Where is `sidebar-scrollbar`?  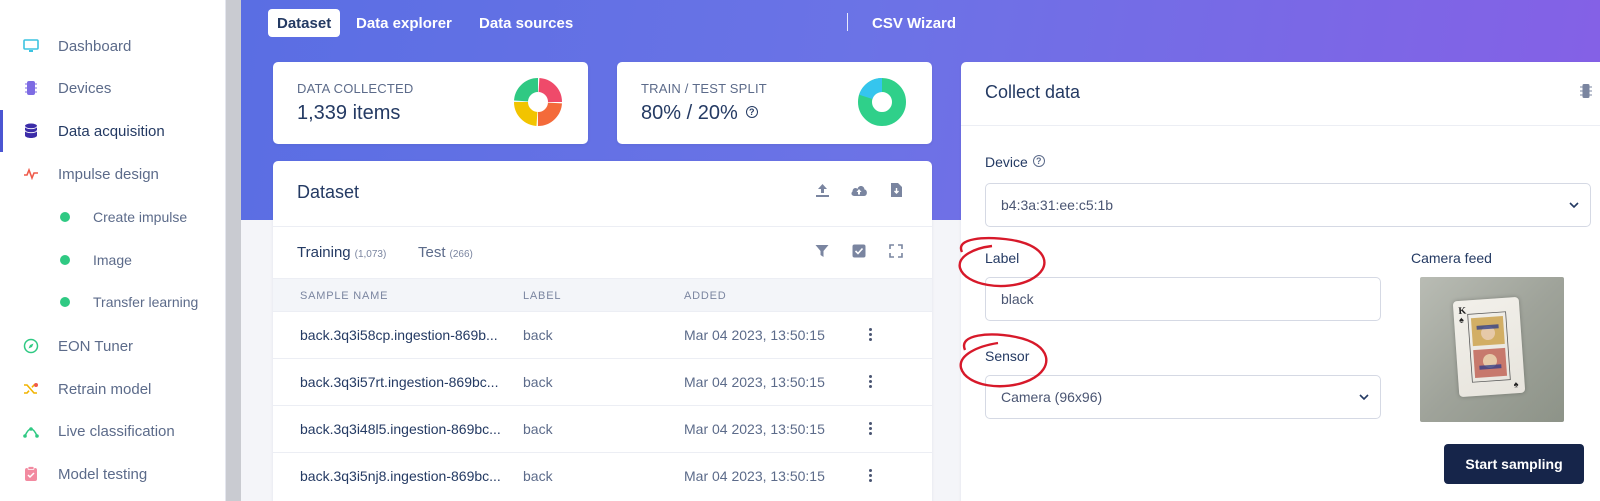 sidebar-scrollbar is located at coordinates (233, 250).